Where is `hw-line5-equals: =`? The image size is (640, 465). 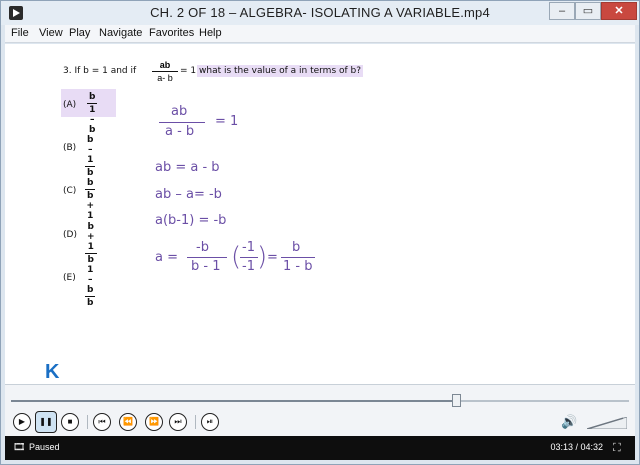
hw-line5-equals: = is located at coordinates (272, 257).